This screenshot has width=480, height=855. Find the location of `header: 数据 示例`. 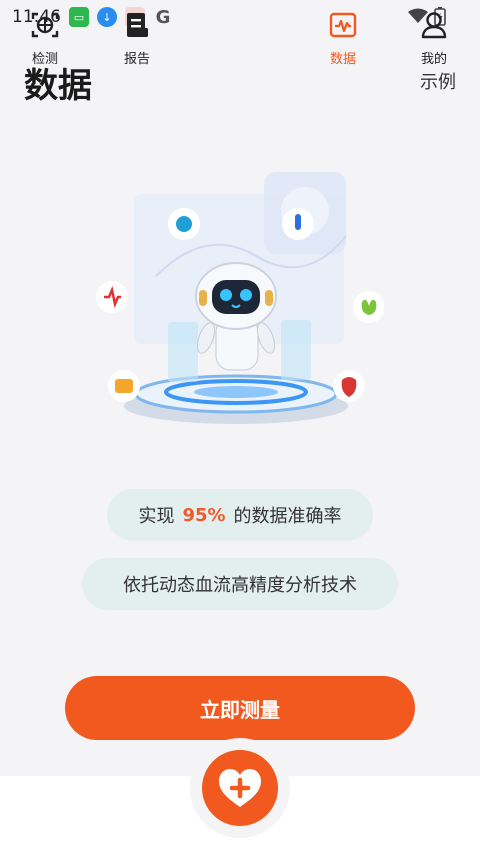

header: 数据 示例 is located at coordinates (240, 83).